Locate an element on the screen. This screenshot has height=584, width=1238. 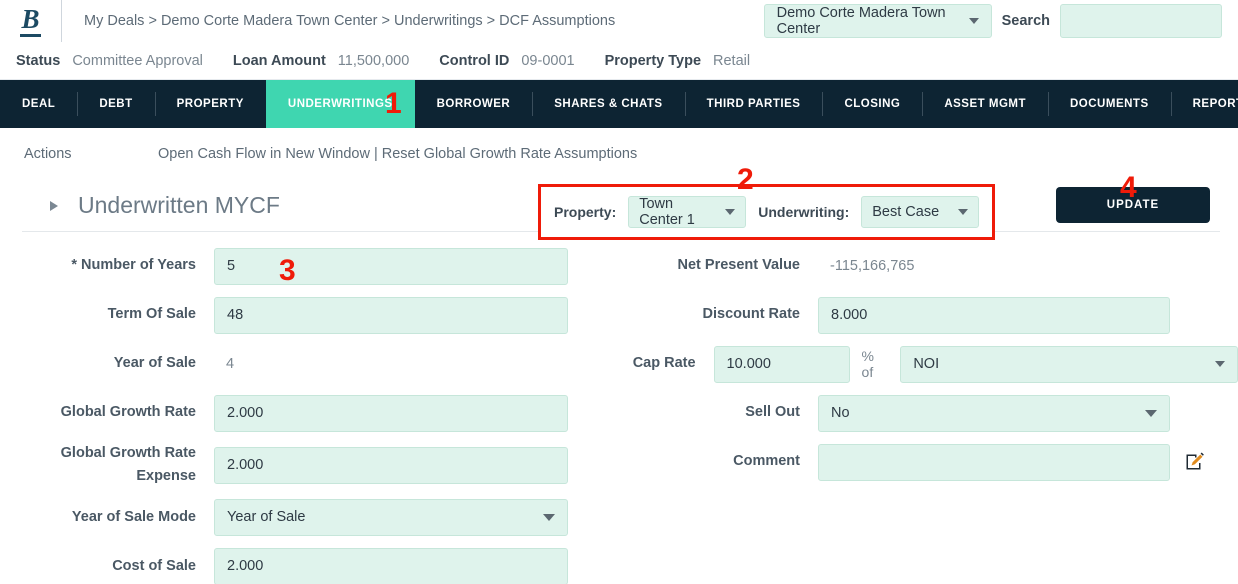
nav-tab-label: SHARES & CHATS is located at coordinates (608, 104).